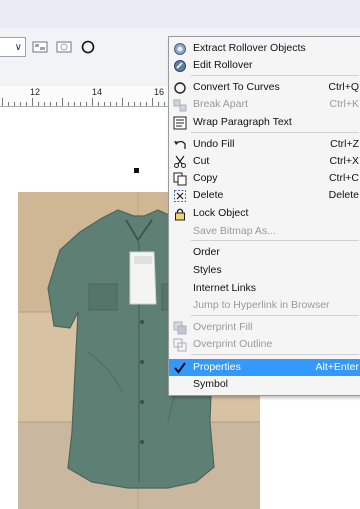  What do you see at coordinates (206, 252) in the screenshot?
I see `menu-item-label: Order` at bounding box center [206, 252].